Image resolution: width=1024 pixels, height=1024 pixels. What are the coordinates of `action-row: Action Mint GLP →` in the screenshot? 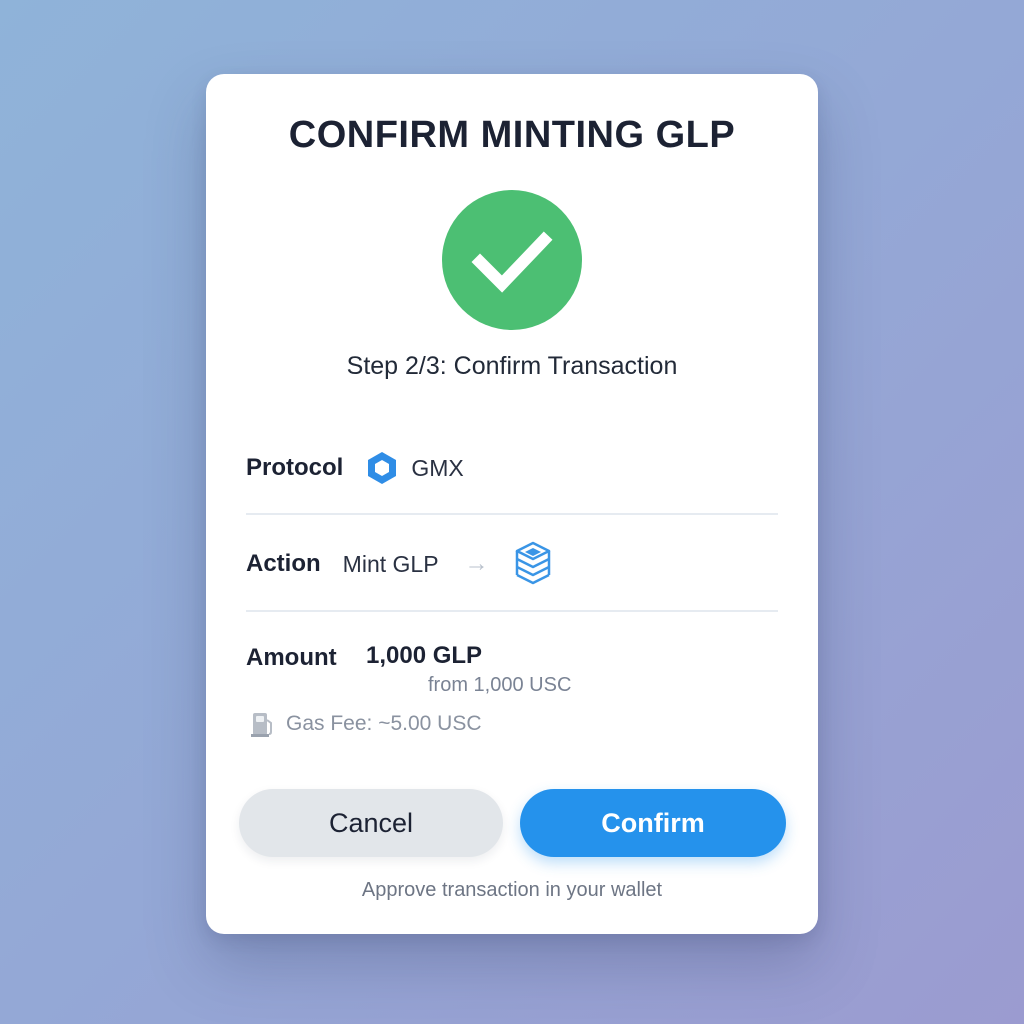 It's located at (512, 563).